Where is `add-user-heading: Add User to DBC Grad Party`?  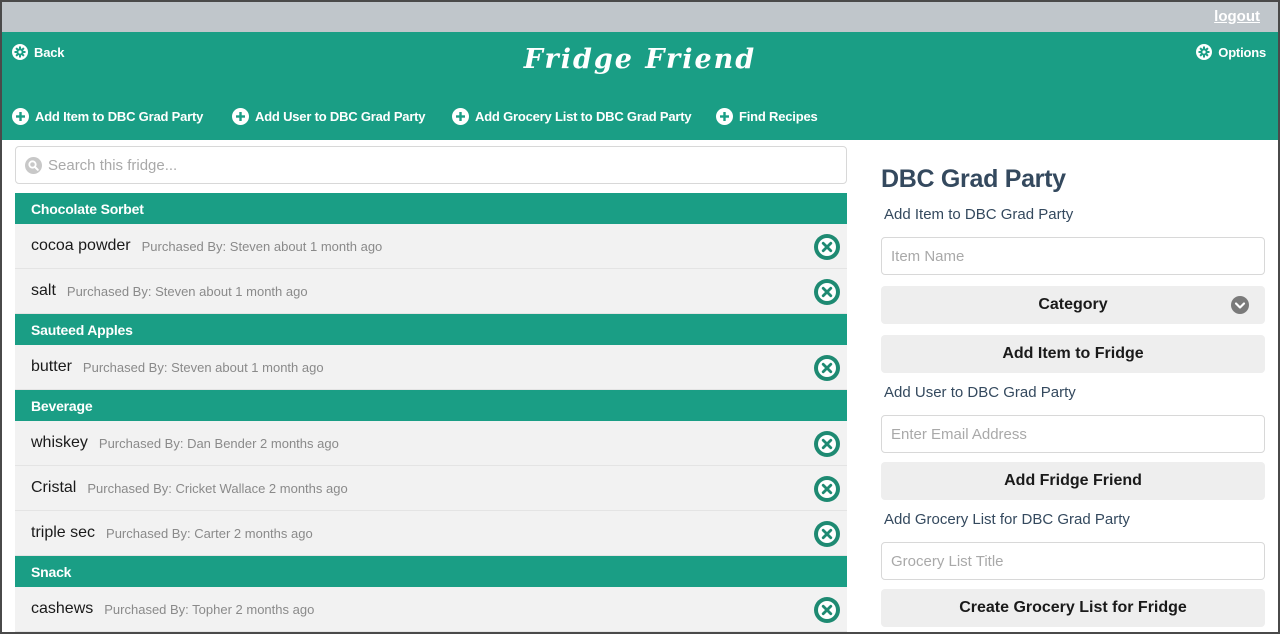 add-user-heading: Add User to DBC Grad Party is located at coordinates (980, 392).